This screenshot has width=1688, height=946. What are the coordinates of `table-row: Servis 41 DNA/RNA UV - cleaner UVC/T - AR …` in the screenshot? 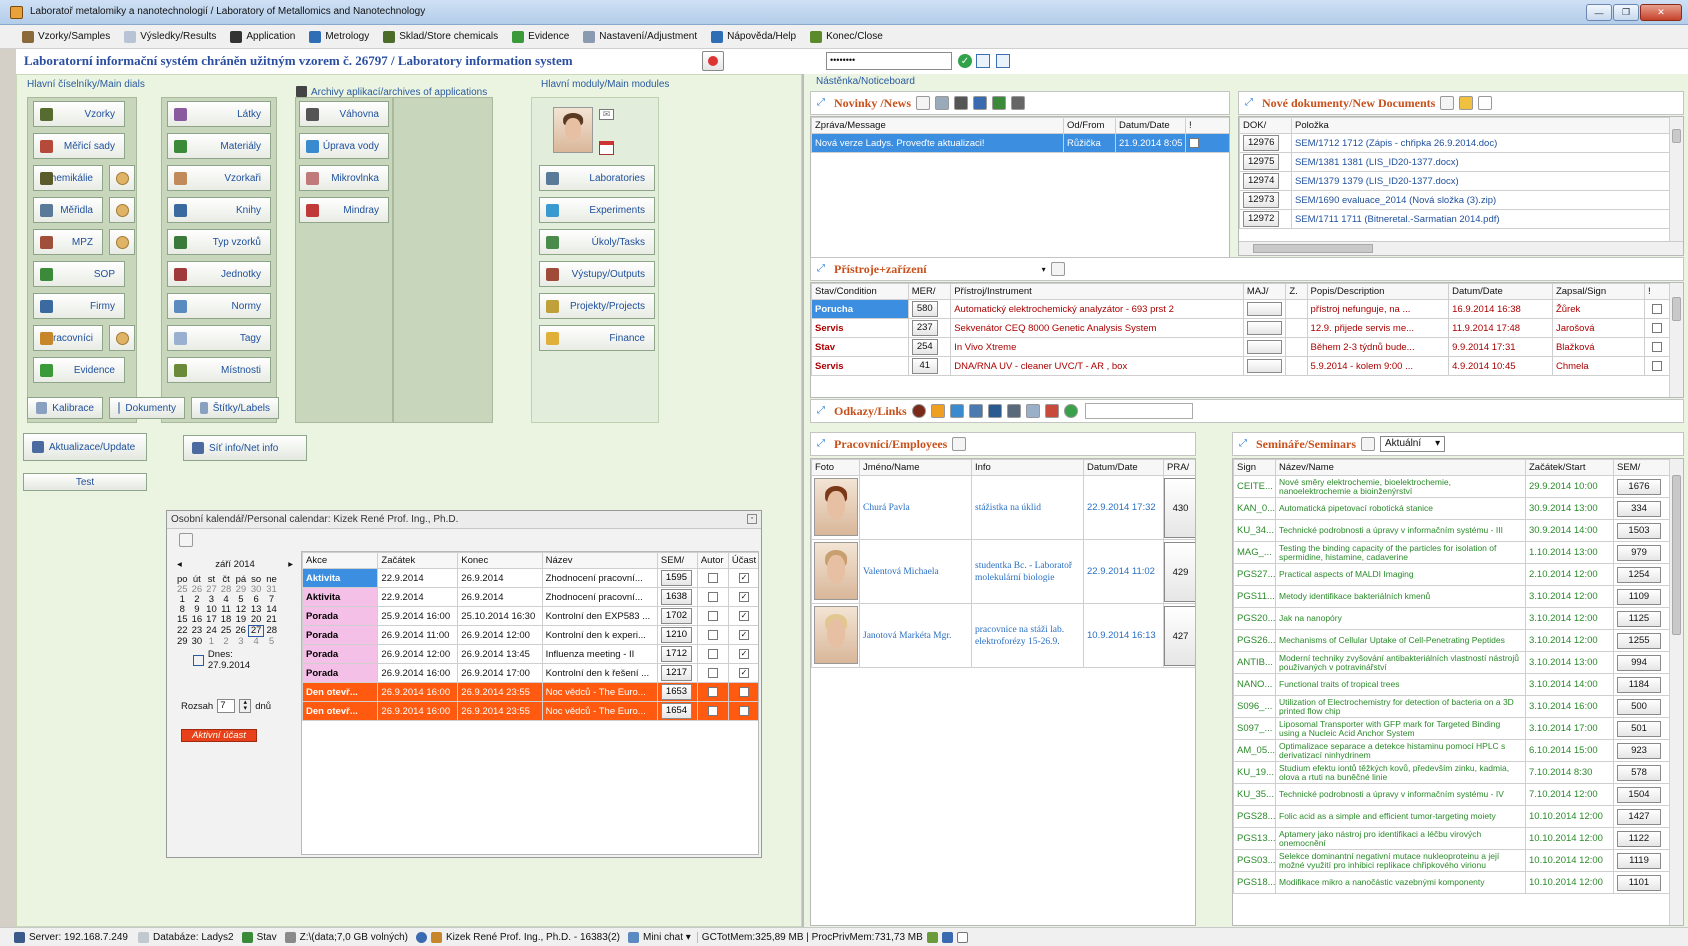 It's located at (1241, 366).